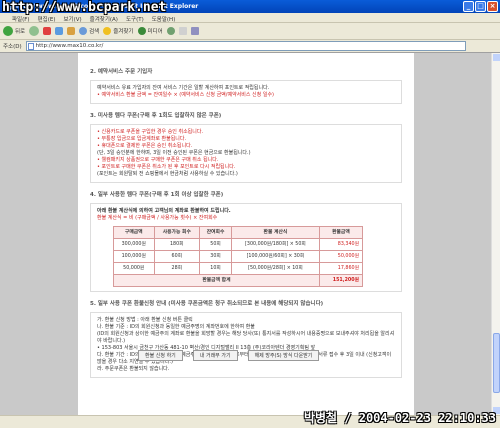  I want to click on table-cell: 30회, so click(216, 256).